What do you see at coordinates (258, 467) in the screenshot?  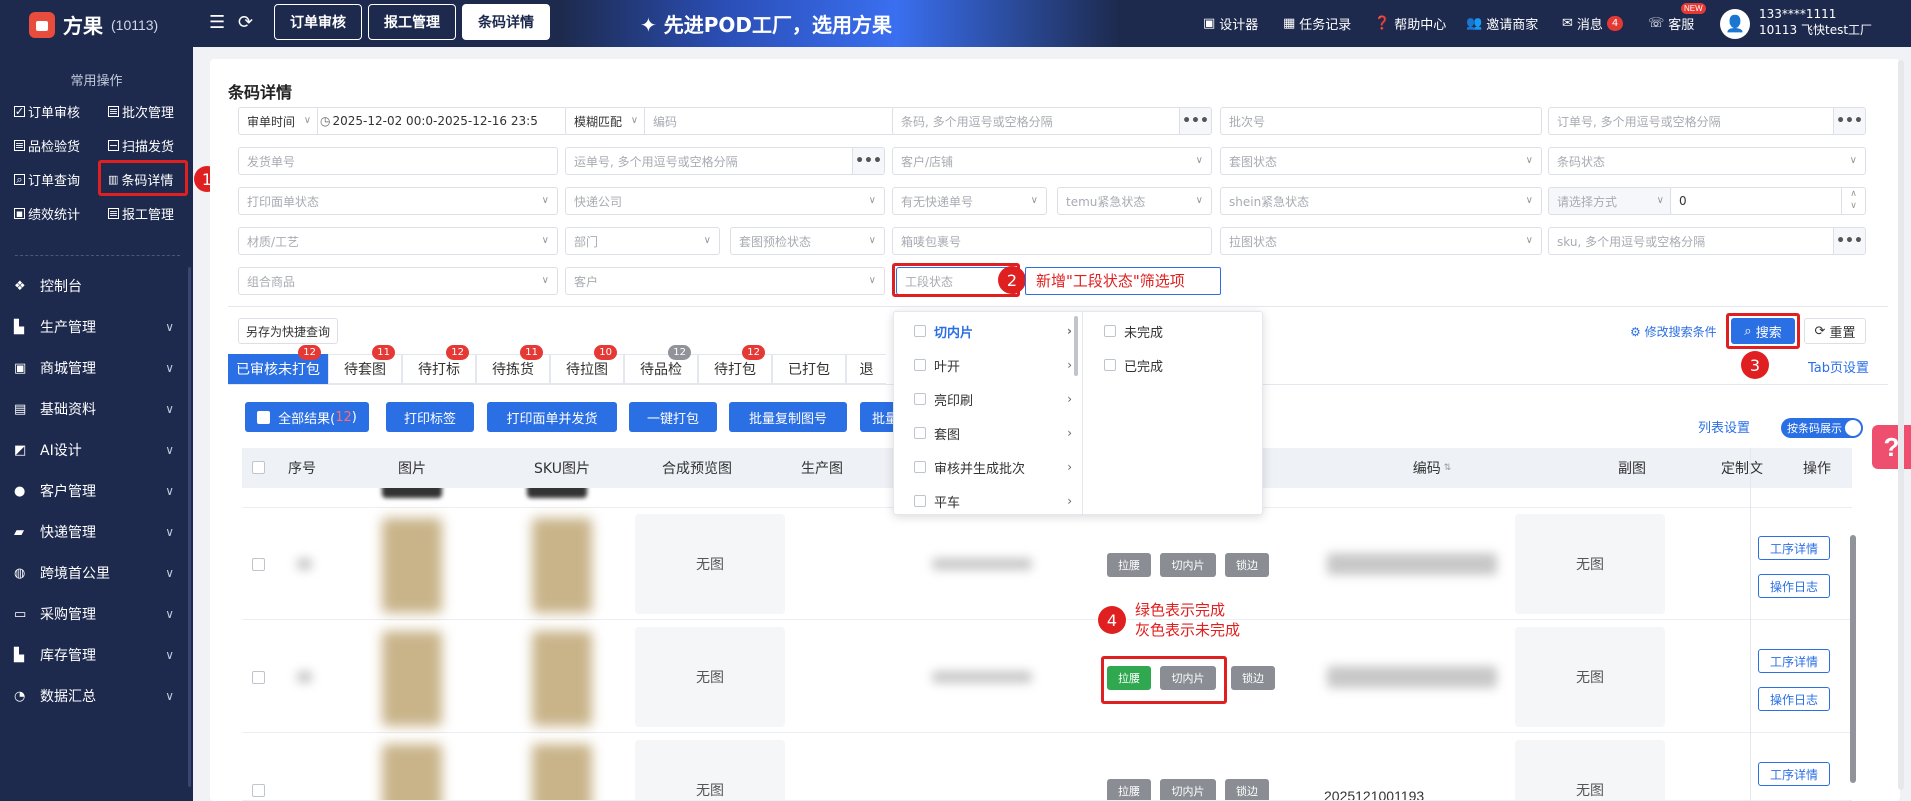 I see `header-checkbox` at bounding box center [258, 467].